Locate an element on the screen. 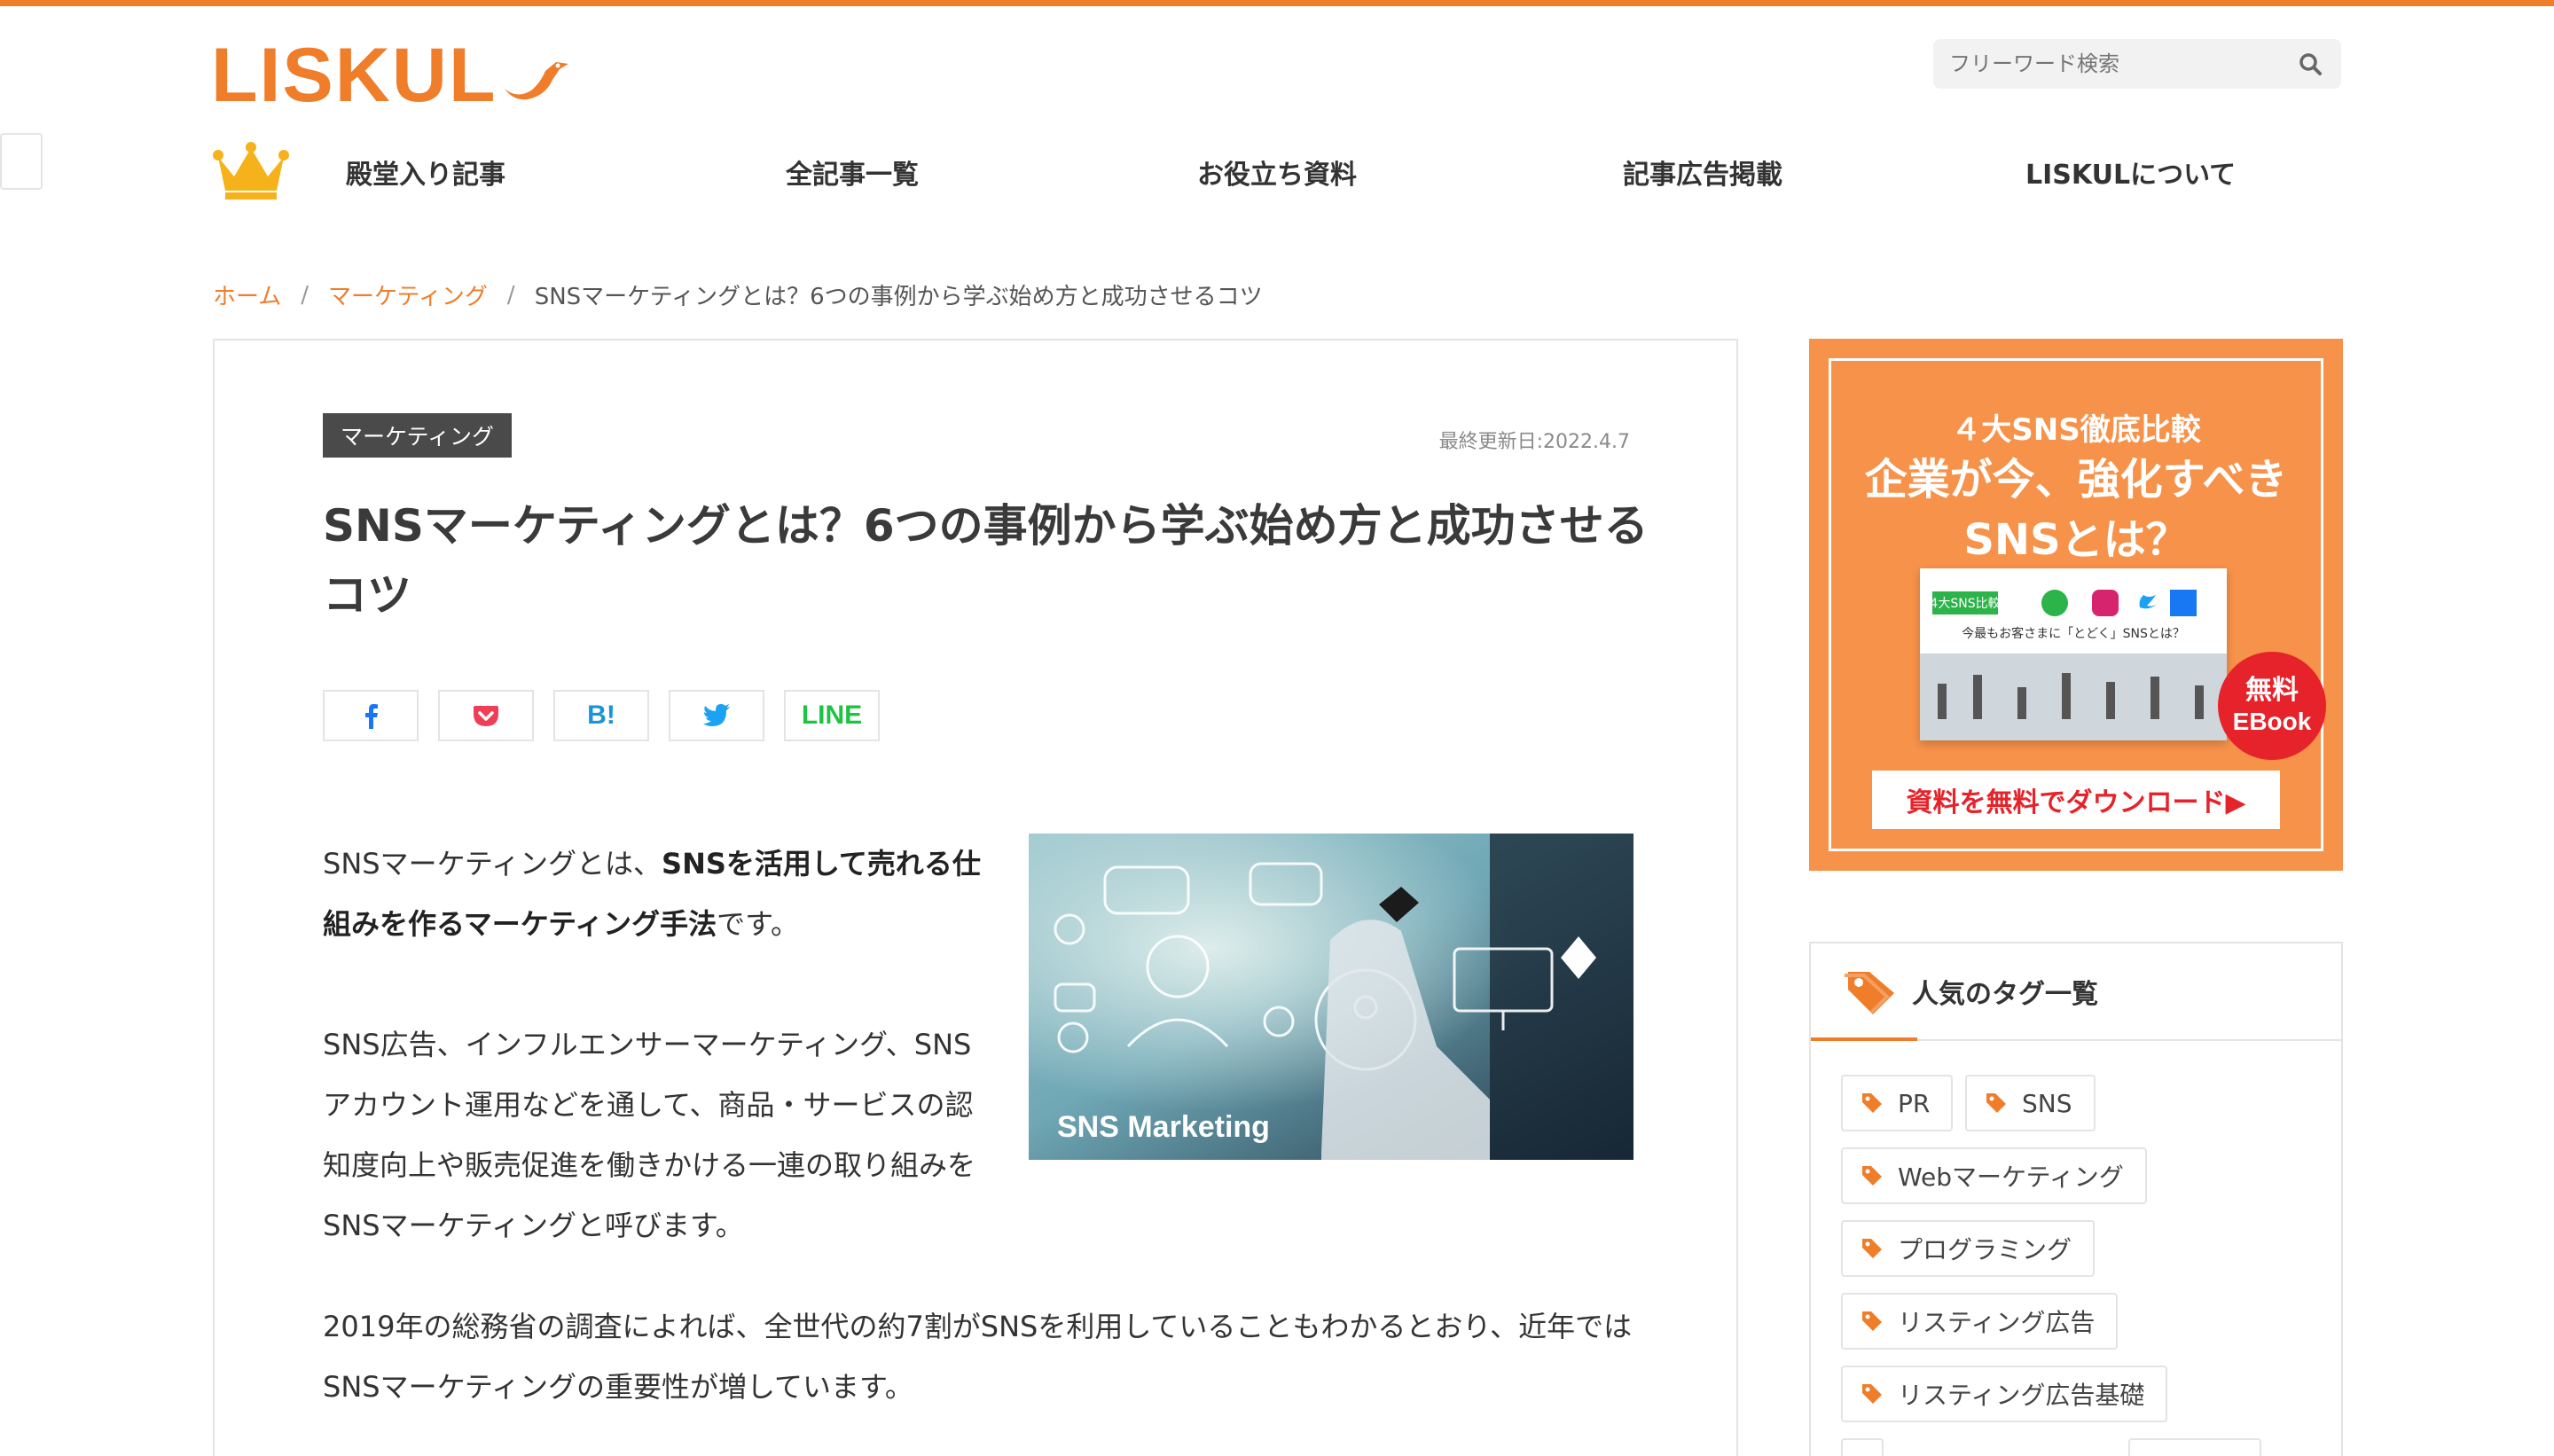 The image size is (2554, 1456). tag-label: PR is located at coordinates (1914, 1103).